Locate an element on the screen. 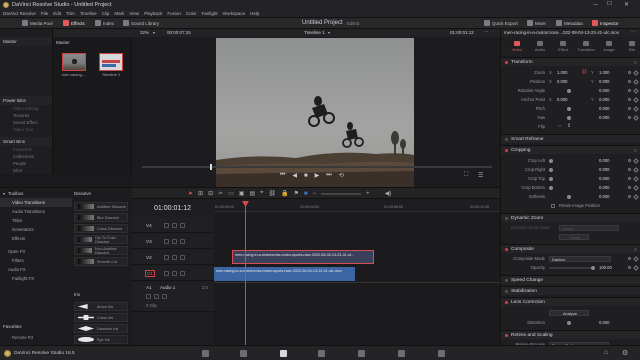  tab-effect: Effect is located at coordinates (563, 46).